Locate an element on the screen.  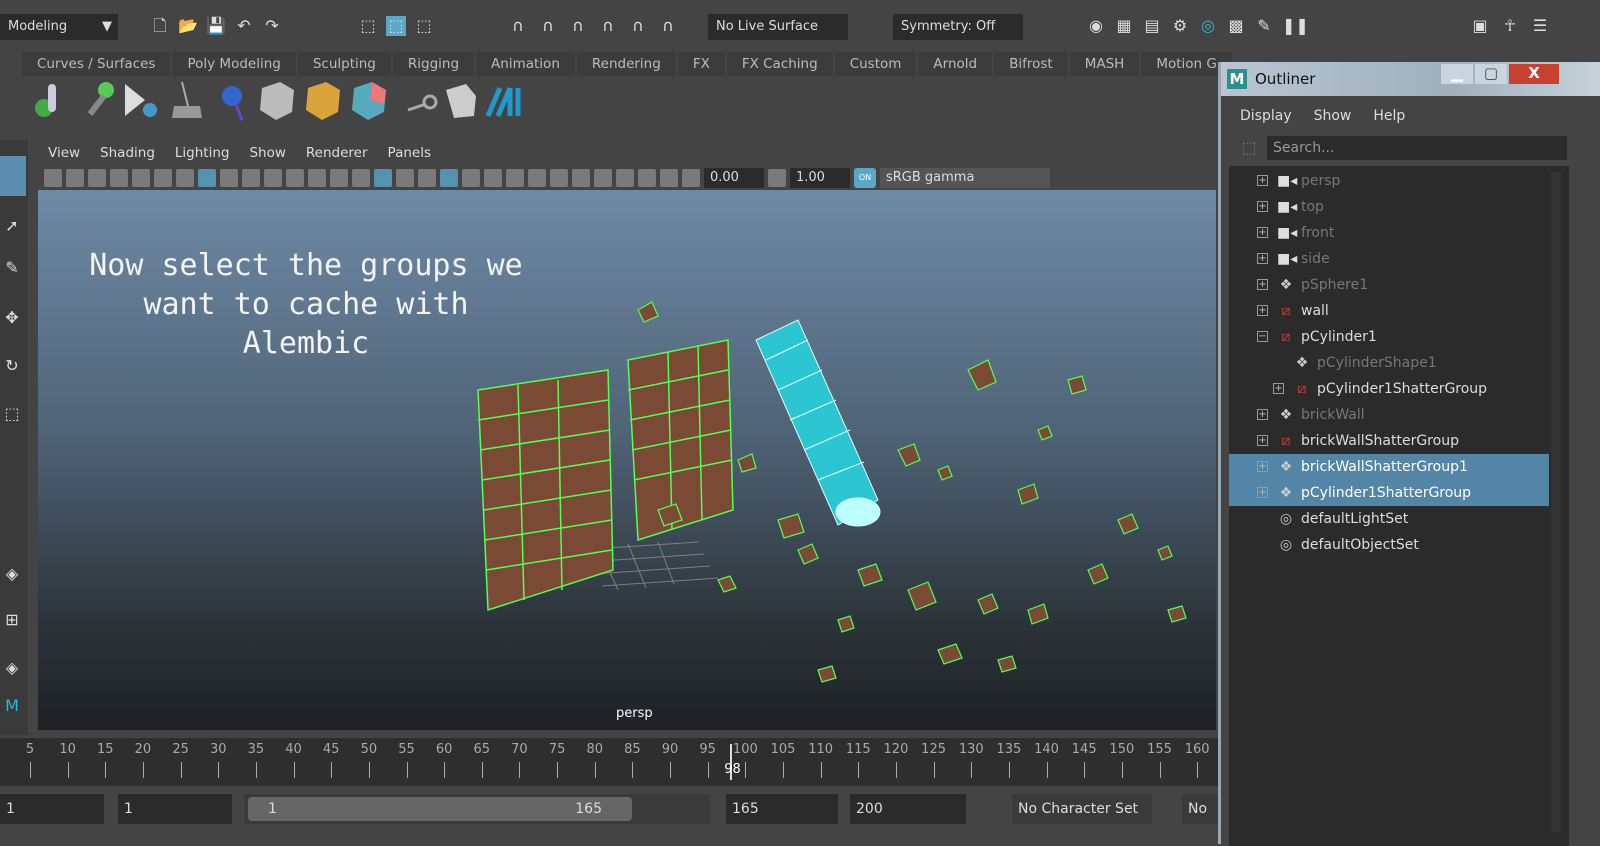
menu-renderer: Renderer is located at coordinates (337, 153).